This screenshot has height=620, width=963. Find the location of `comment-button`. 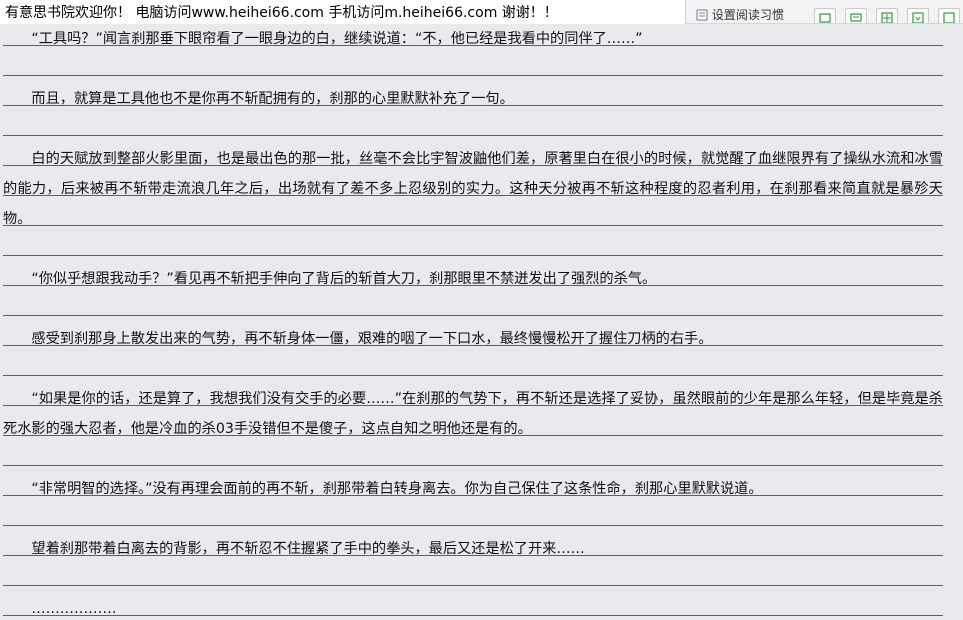

comment-button is located at coordinates (856, 15).